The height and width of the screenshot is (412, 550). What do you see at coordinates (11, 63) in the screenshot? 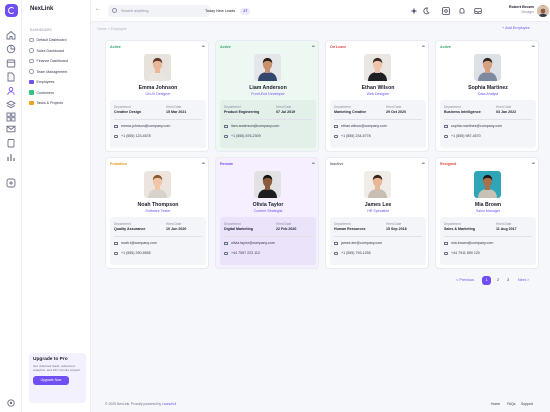
I see `calendar-icon` at bounding box center [11, 63].